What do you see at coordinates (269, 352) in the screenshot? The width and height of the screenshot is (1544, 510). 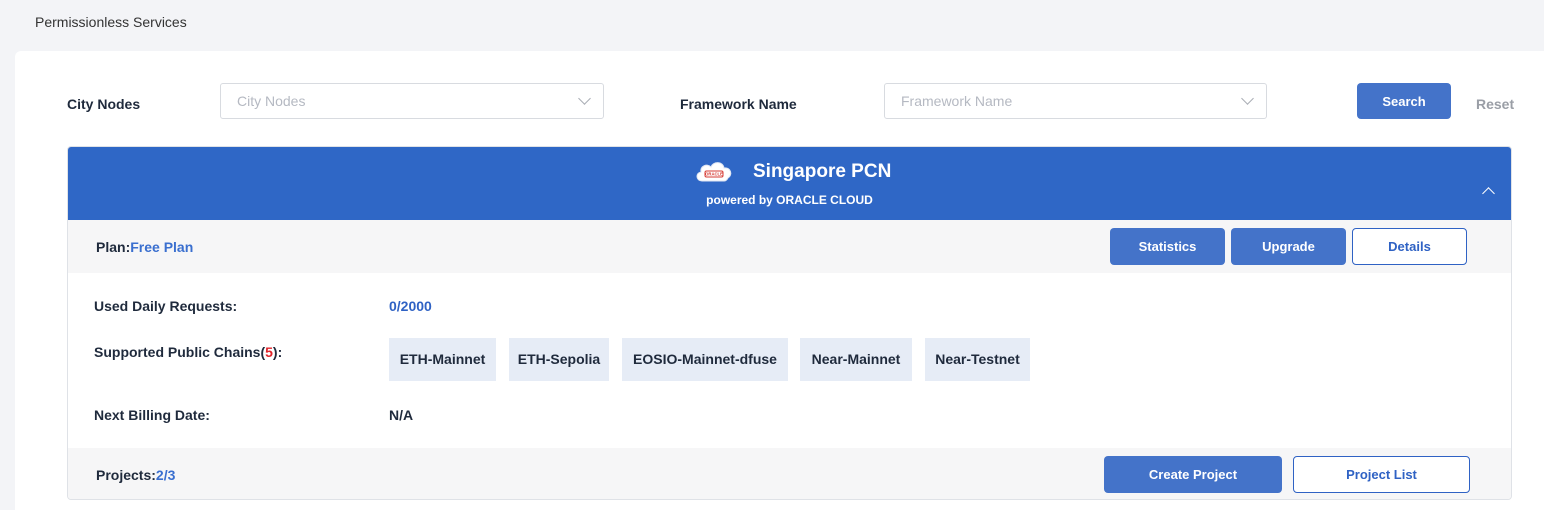 I see `chains-count: 5` at bounding box center [269, 352].